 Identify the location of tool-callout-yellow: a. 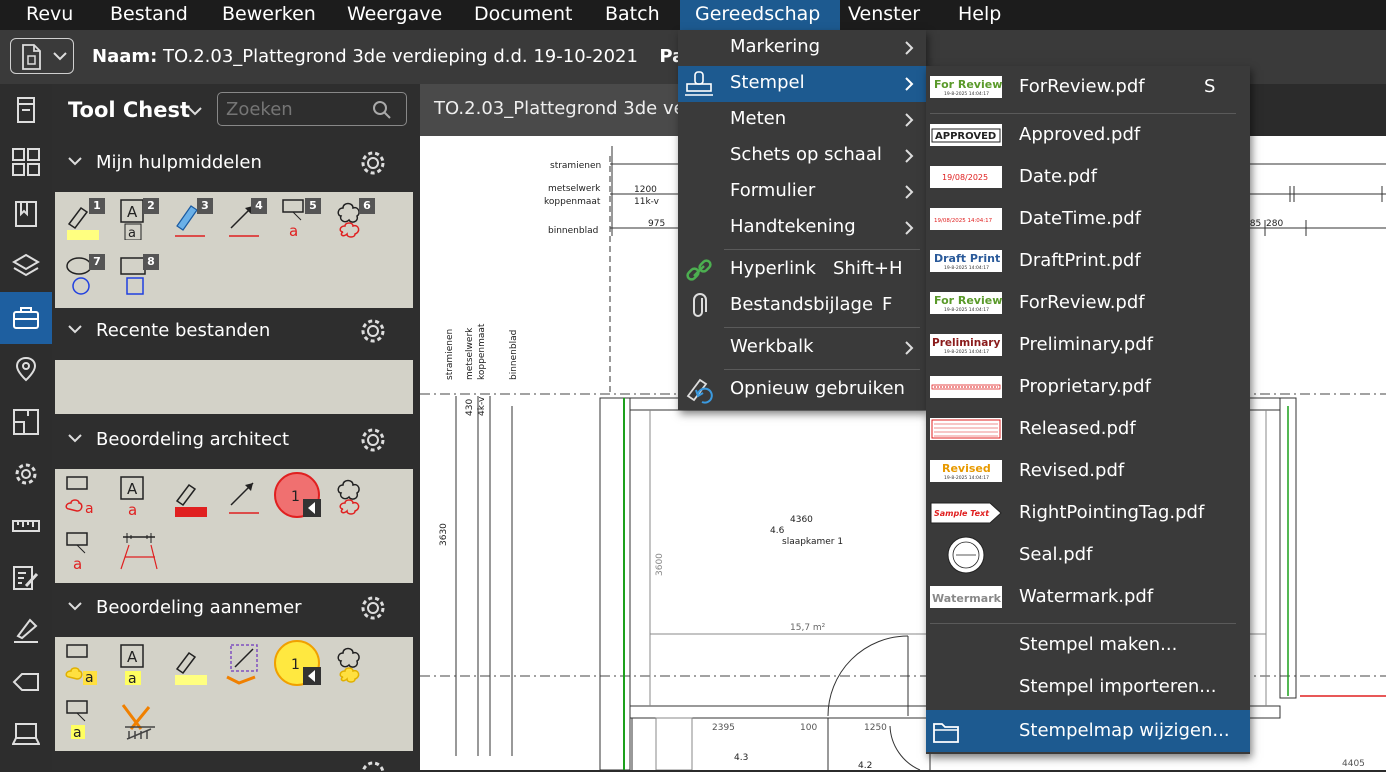
(82, 720).